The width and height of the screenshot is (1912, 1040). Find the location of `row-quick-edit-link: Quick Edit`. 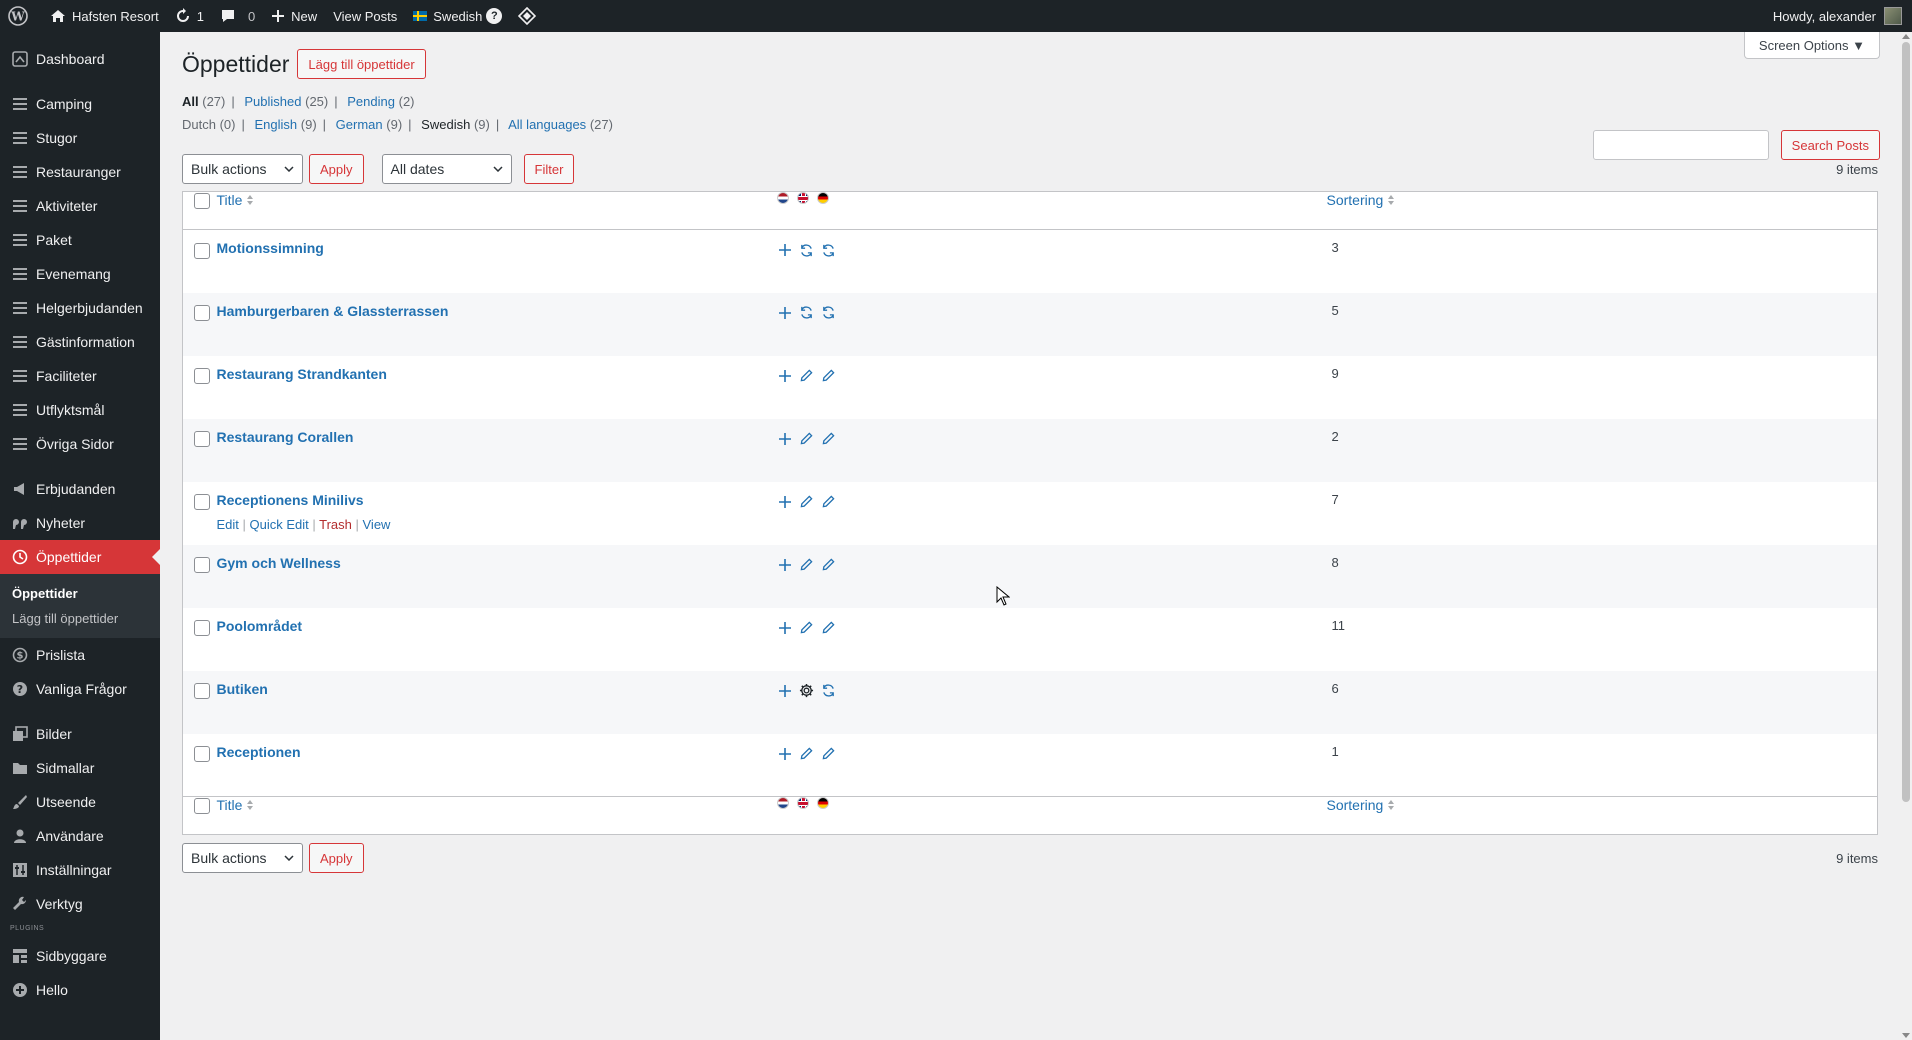

row-quick-edit-link: Quick Edit is located at coordinates (279, 524).